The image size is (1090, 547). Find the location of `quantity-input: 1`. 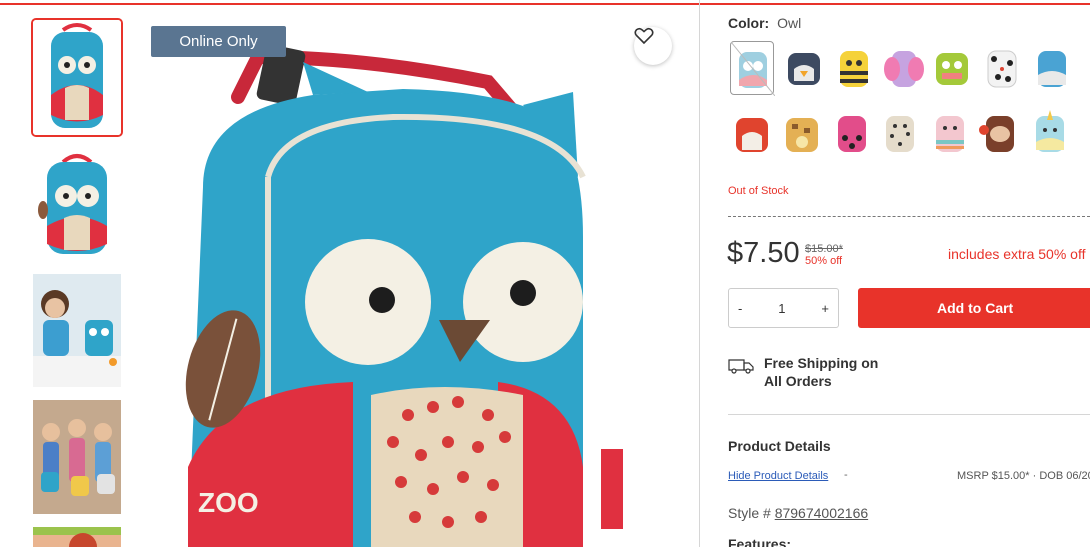

quantity-input: 1 is located at coordinates (781, 308).